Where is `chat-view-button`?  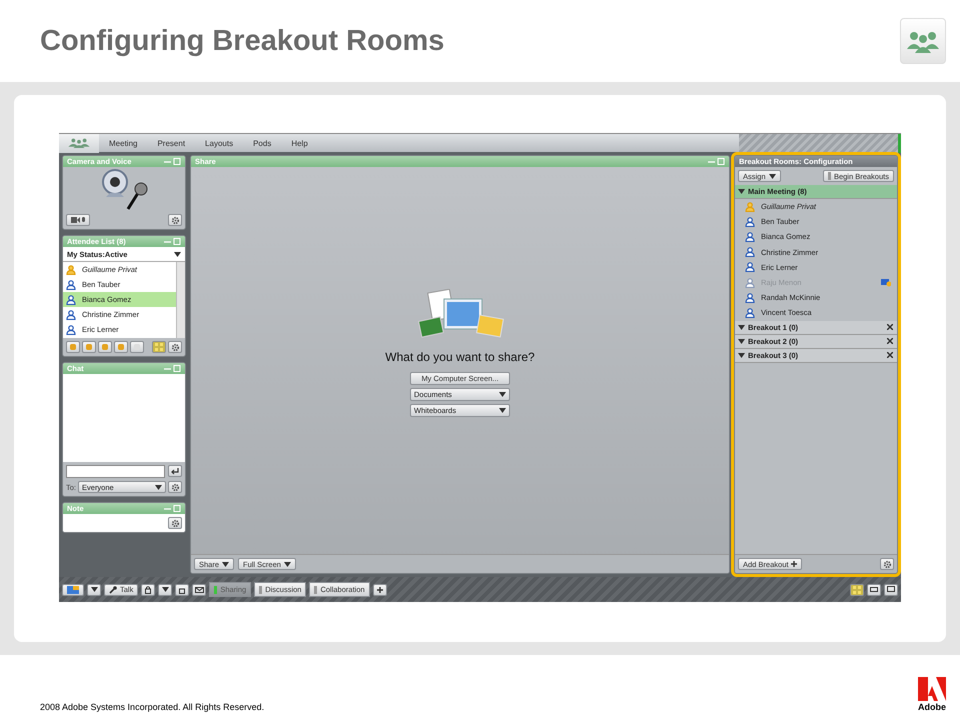 chat-view-button is located at coordinates (874, 590).